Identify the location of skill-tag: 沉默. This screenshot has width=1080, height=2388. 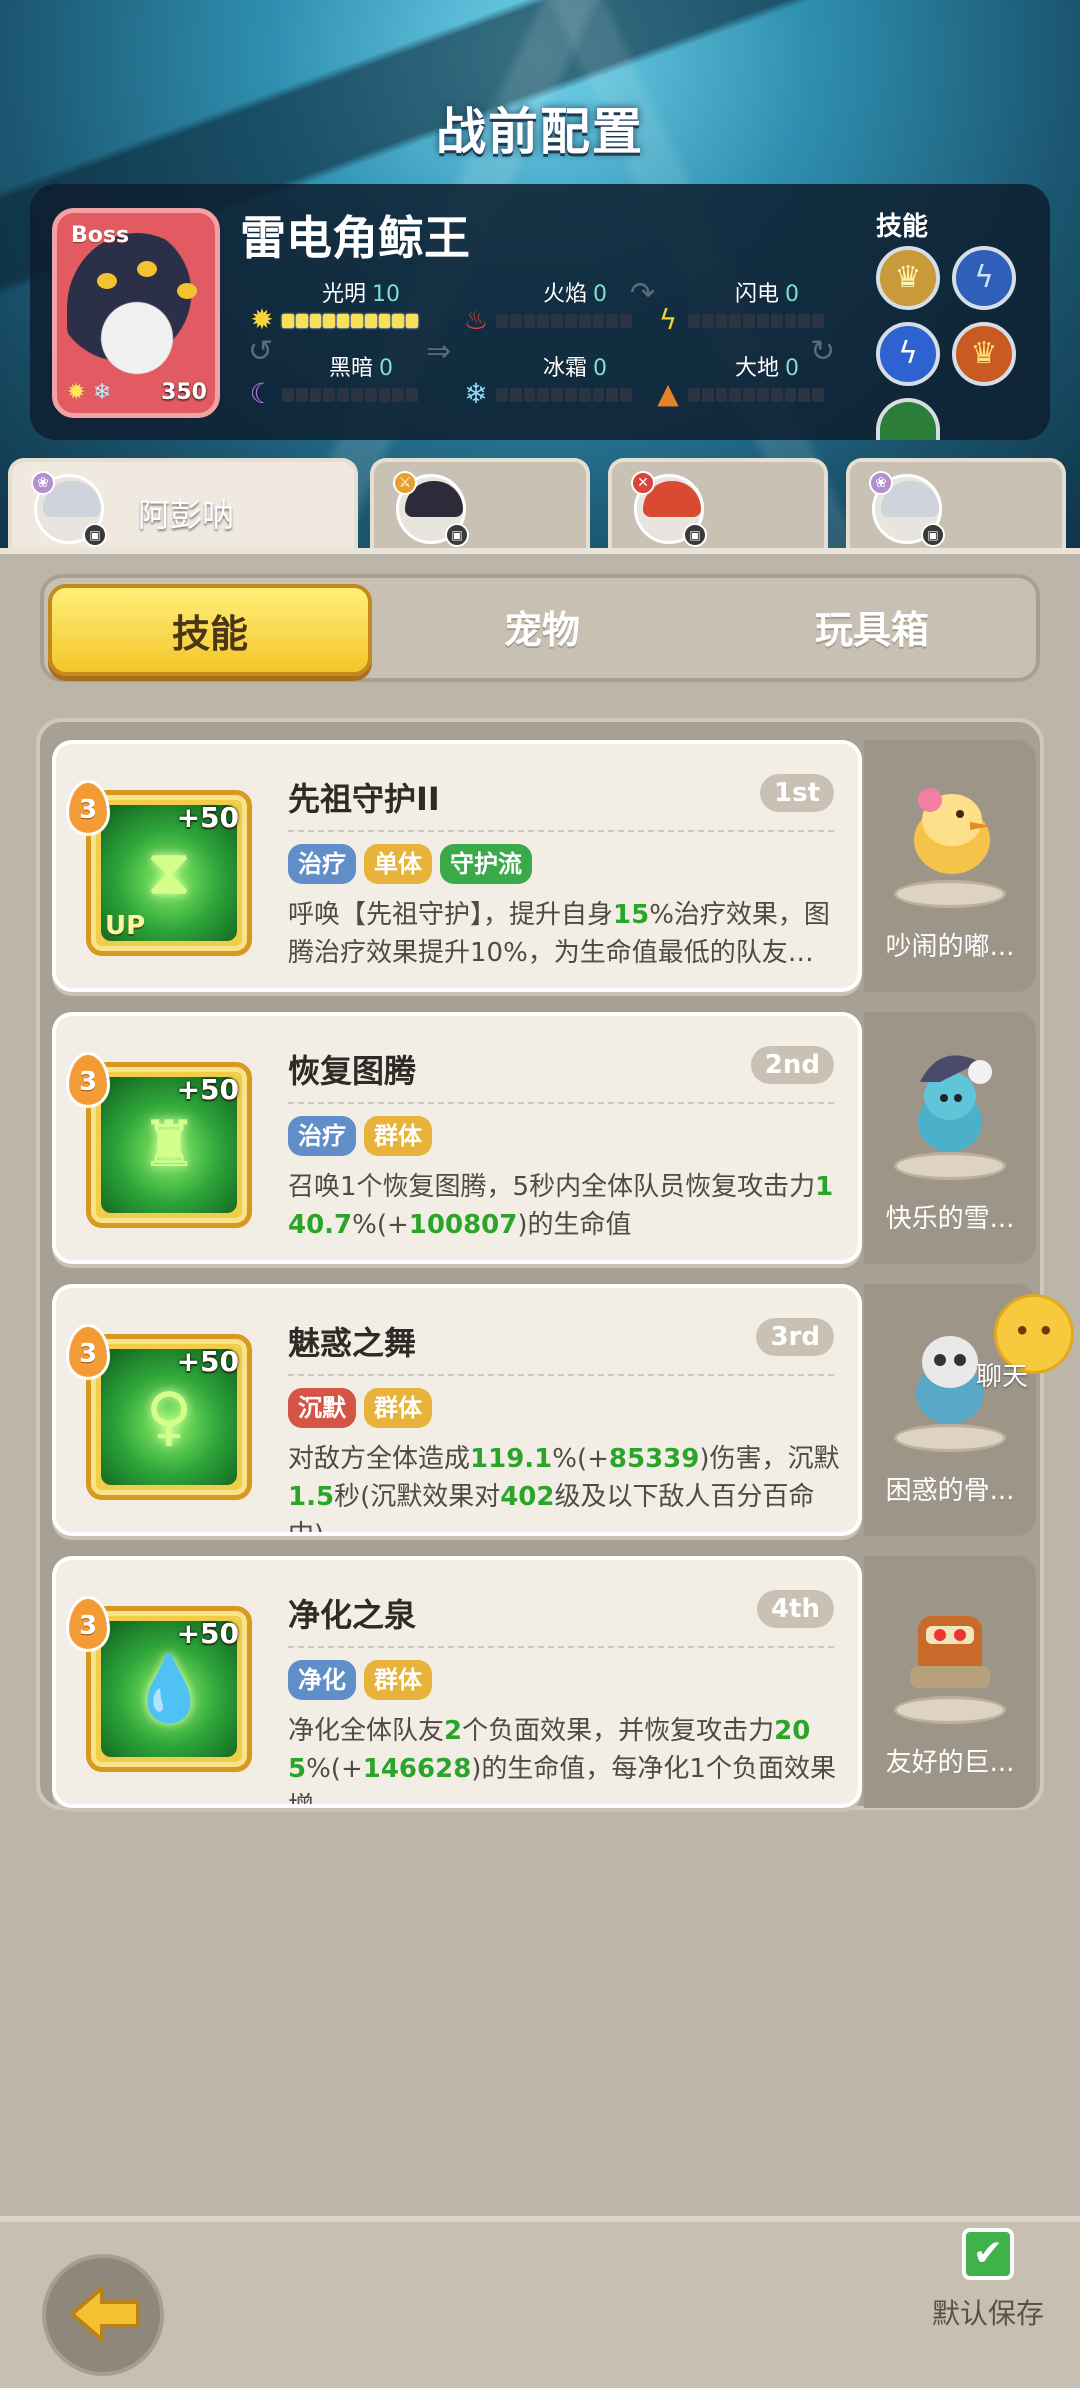
(322, 1408).